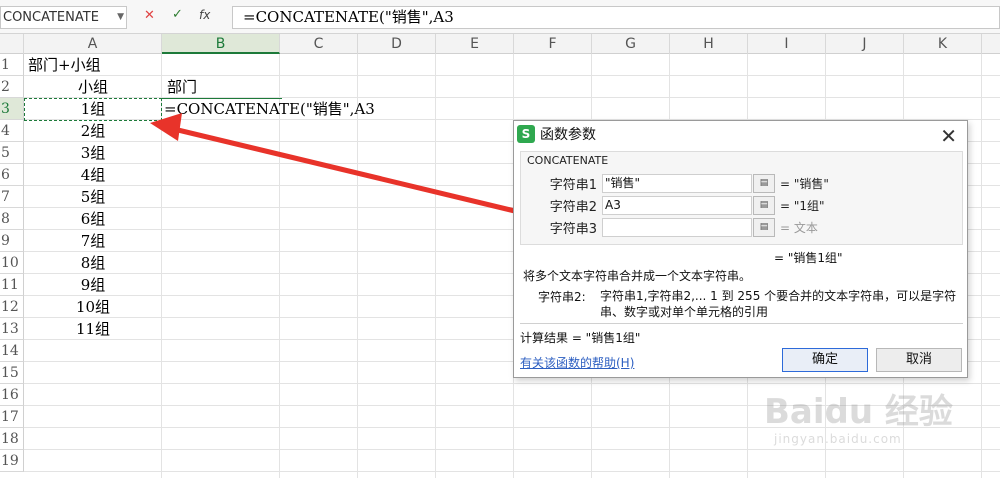  I want to click on cell-a6: 4组, so click(93, 175).